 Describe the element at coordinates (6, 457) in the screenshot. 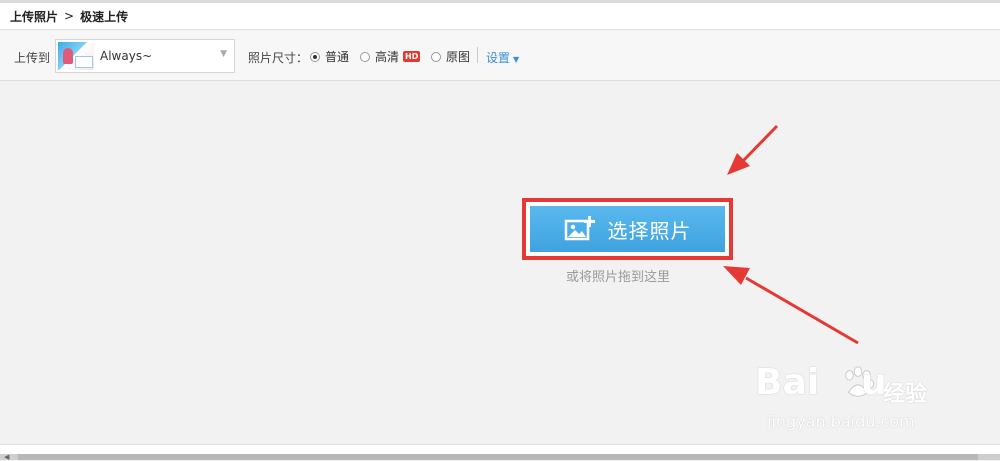

I see `scroll-left-icon: ◀` at that location.